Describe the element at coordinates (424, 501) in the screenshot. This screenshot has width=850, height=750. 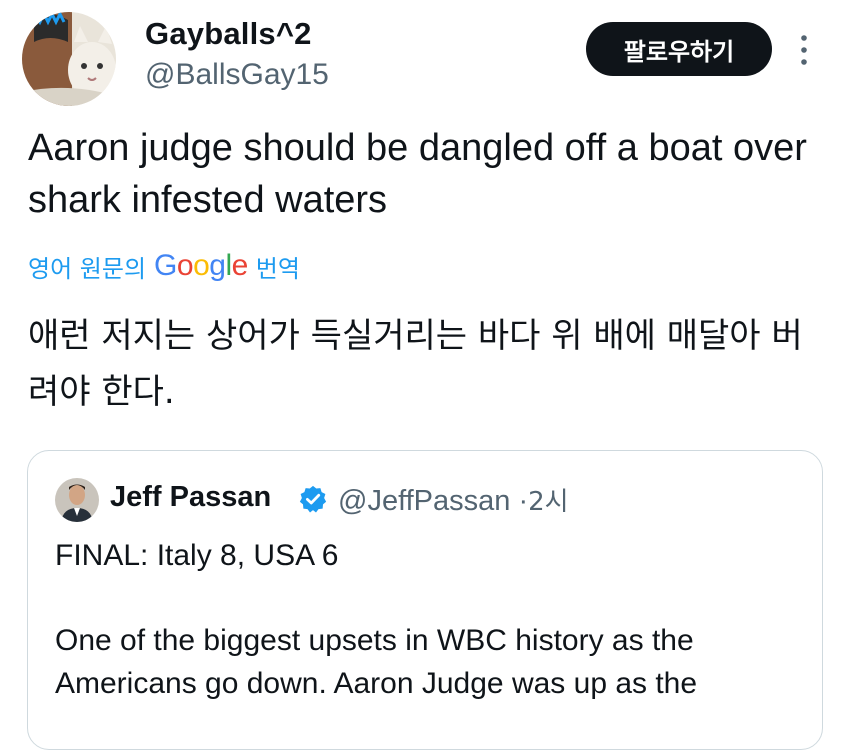
I see `quoted-author-handle: @JeffPassan` at that location.